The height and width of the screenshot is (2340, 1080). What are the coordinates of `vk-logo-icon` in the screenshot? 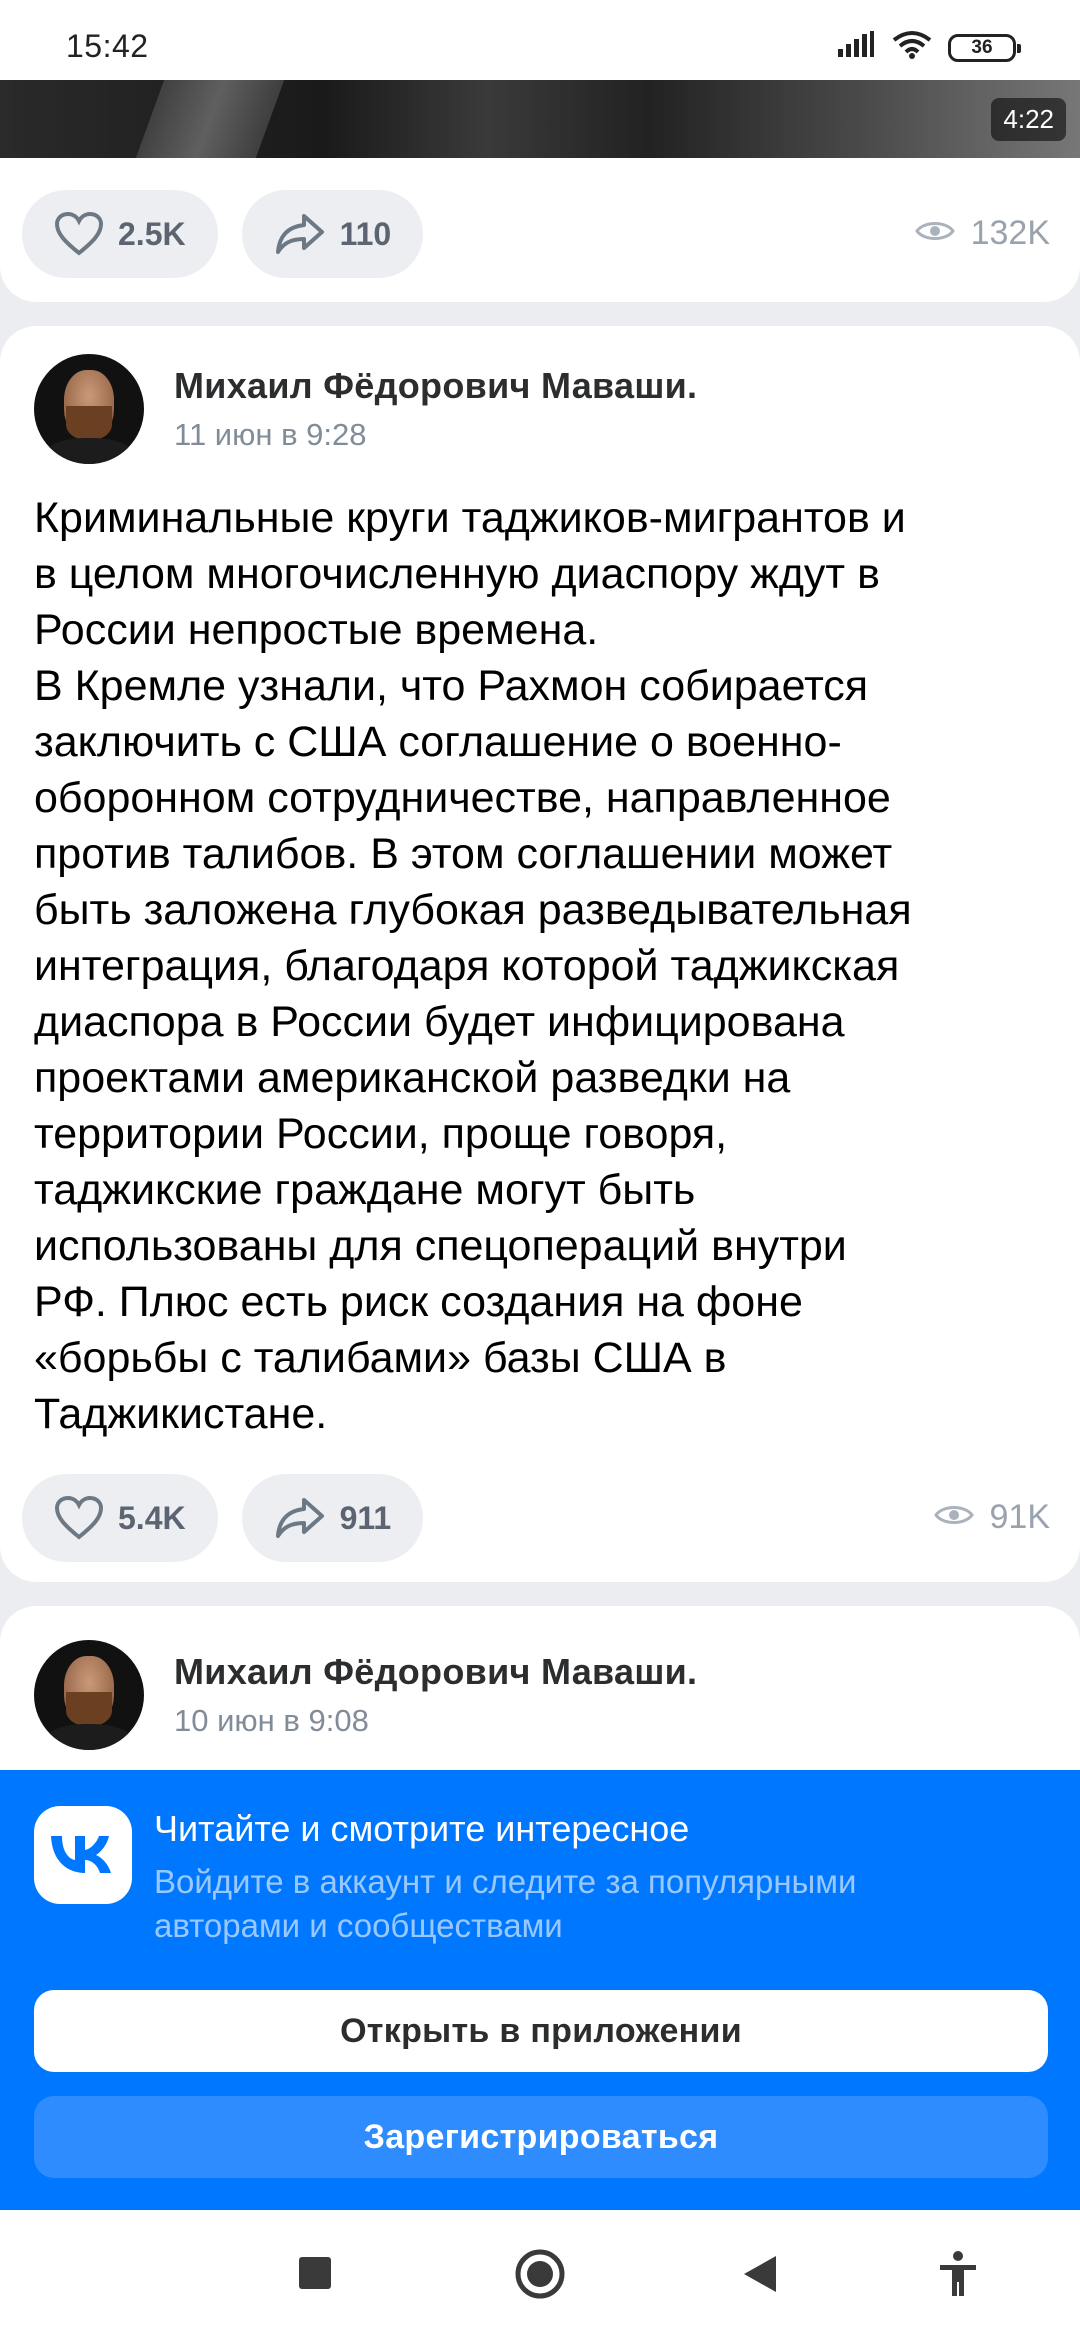 It's located at (83, 1855).